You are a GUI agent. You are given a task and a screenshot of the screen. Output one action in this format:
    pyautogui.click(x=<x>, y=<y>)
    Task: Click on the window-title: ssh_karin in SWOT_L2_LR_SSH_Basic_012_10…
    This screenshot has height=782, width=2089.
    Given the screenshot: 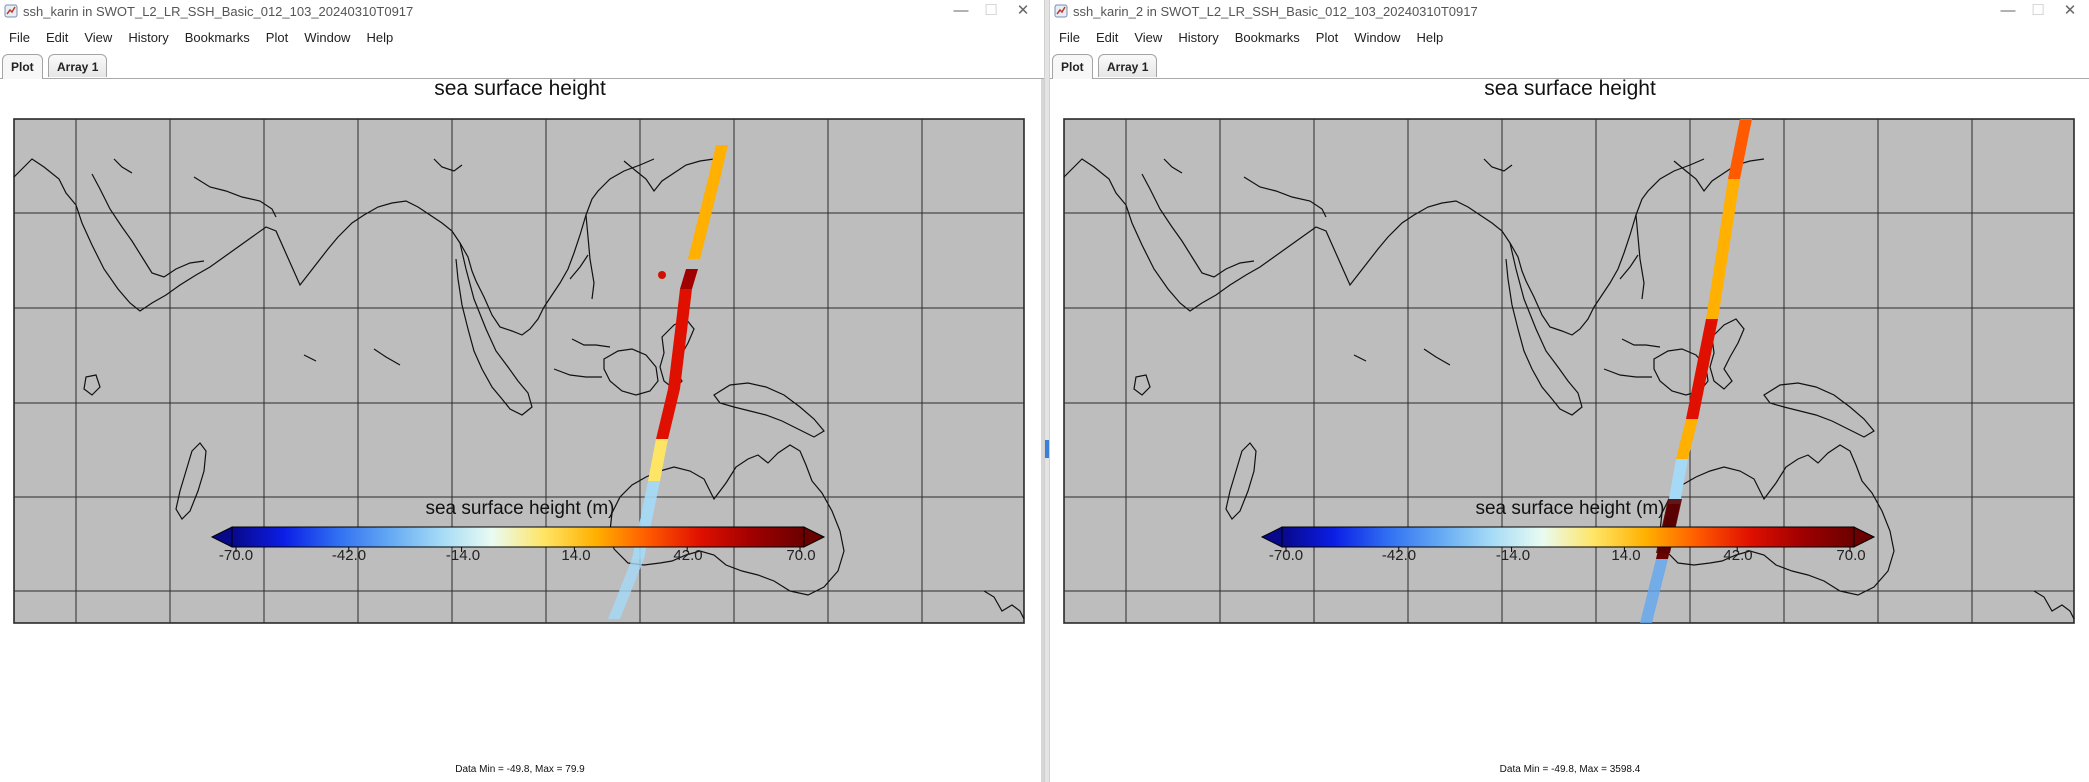 What is the action you would take?
    pyautogui.click(x=218, y=11)
    